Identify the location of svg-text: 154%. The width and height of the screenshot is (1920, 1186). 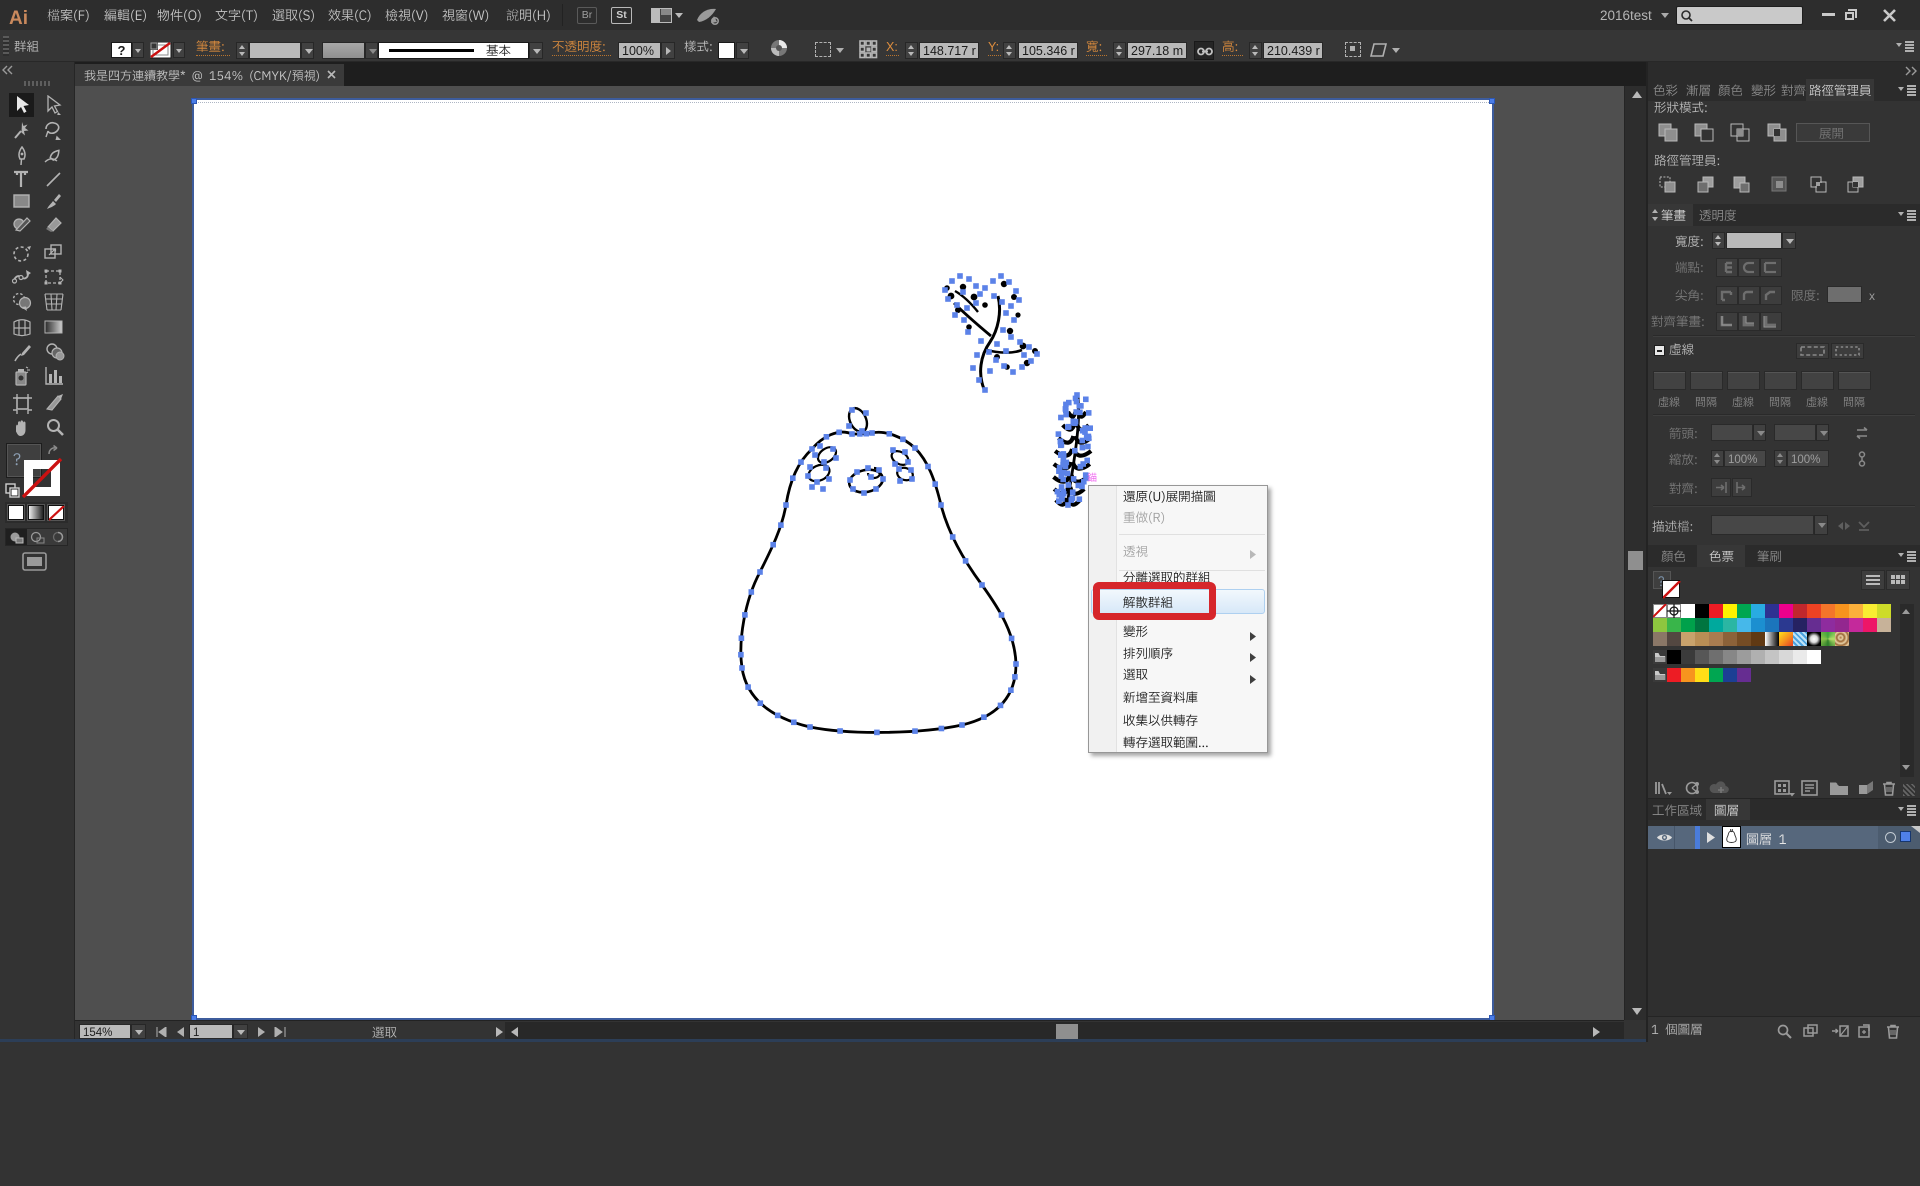
(97, 1033).